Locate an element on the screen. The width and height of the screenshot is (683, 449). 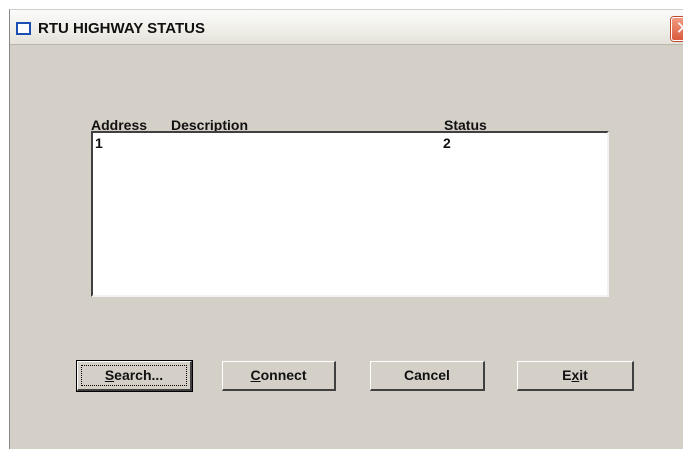
window-title: RTU HIGHWAY STATUS is located at coordinates (121, 28).